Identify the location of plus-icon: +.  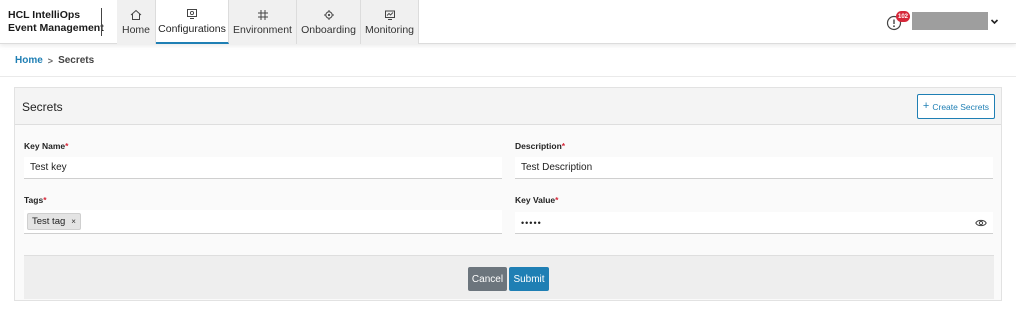
(926, 106).